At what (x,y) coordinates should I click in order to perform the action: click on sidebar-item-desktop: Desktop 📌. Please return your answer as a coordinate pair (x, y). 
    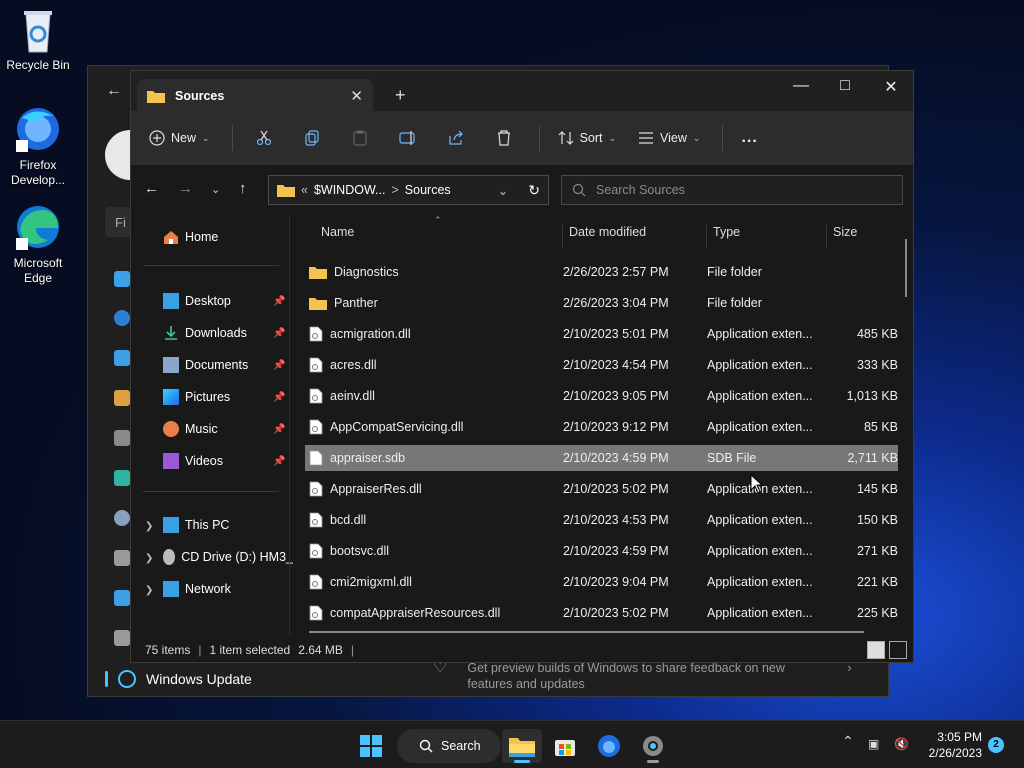
    Looking at the image, I should click on (224, 301).